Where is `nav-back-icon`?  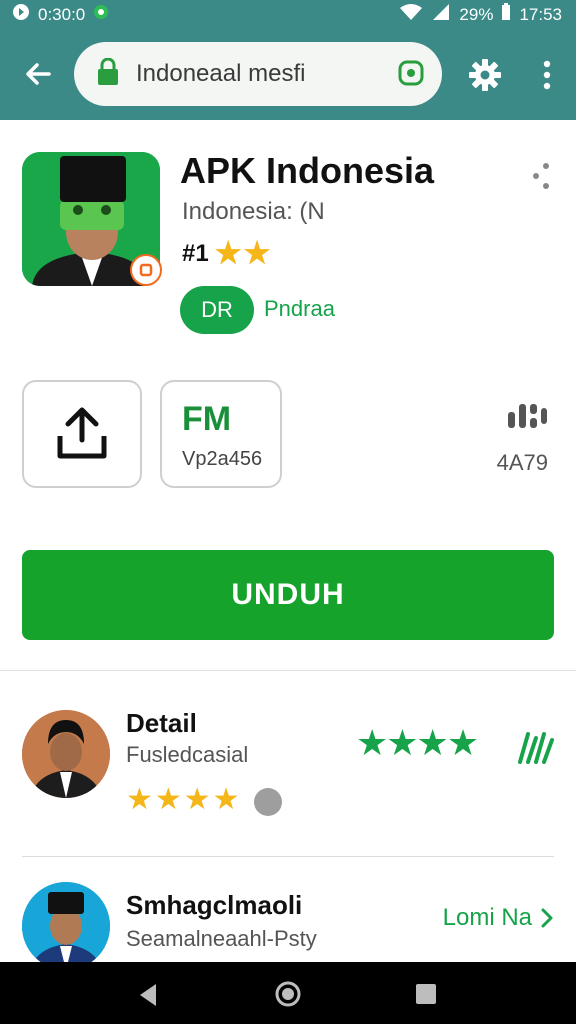 nav-back-icon is located at coordinates (148, 995).